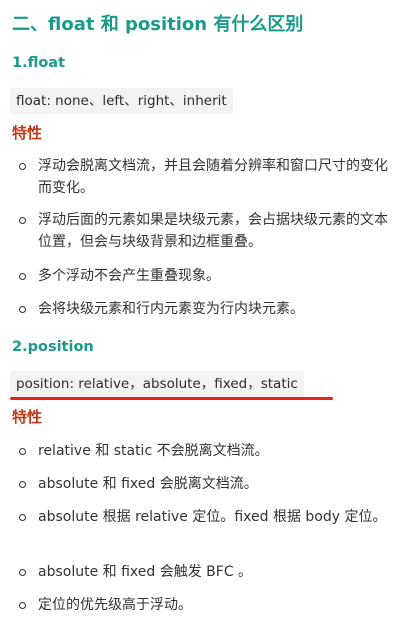 The image size is (405, 617). Describe the element at coordinates (27, 133) in the screenshot. I see `float-features-heading: 特性` at that location.